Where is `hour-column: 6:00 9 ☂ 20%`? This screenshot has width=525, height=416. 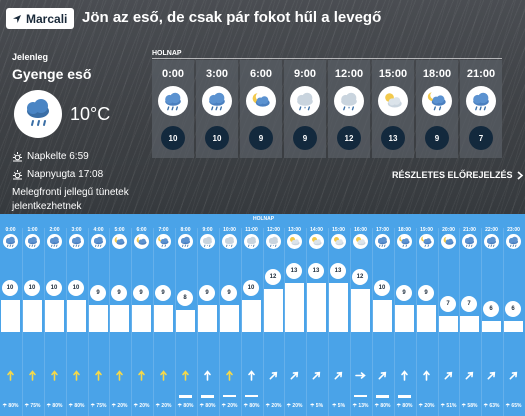 hour-column: 6:00 9 ☂ 20% is located at coordinates (141, 315).